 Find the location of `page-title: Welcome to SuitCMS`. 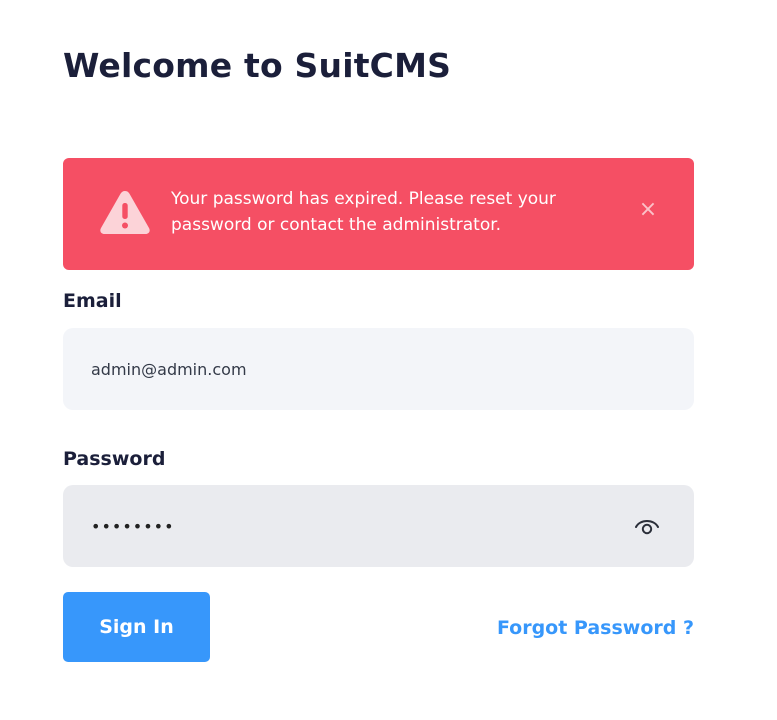

page-title: Welcome to SuitCMS is located at coordinates (257, 65).